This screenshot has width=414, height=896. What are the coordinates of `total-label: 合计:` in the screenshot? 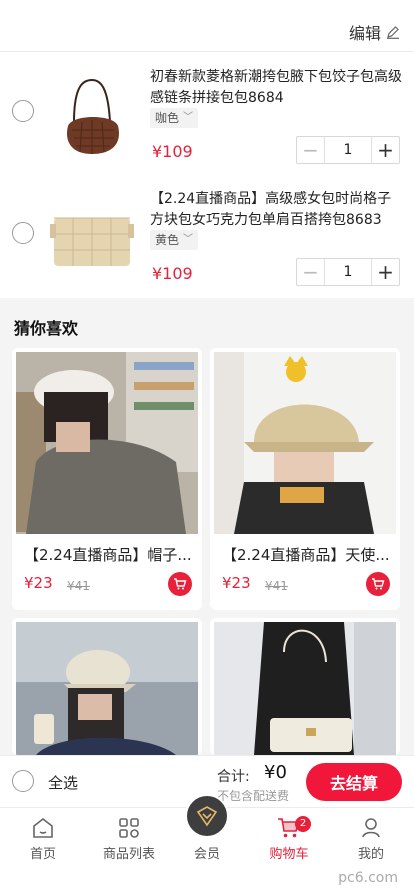 It's located at (233, 777).